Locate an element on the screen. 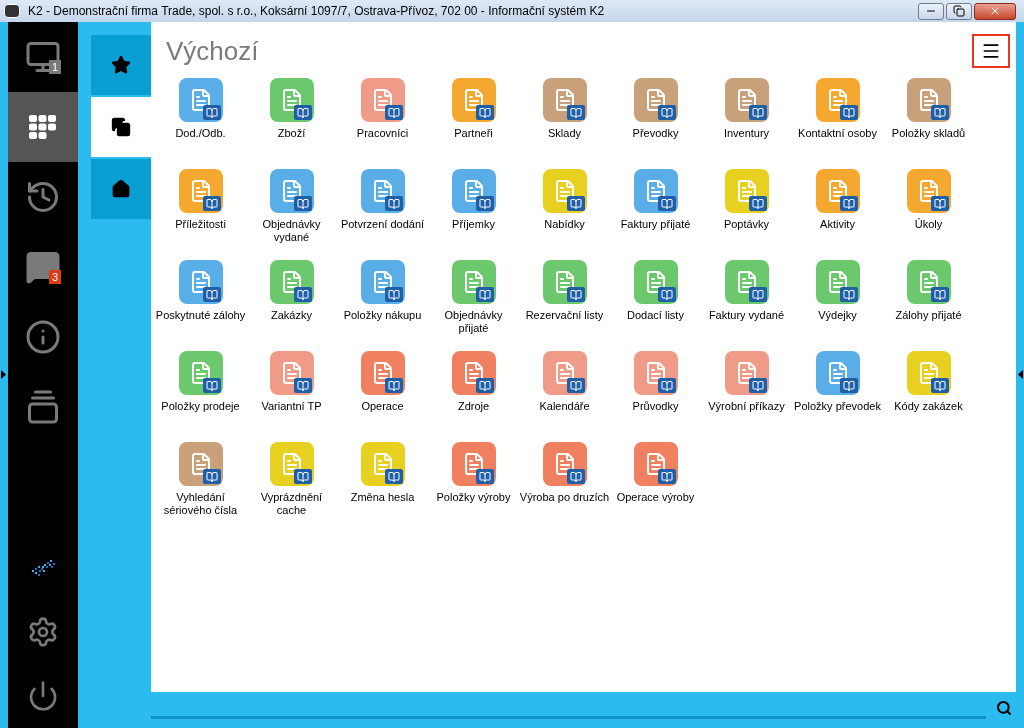 Image resolution: width=1024 pixels, height=728 pixels. app-tile: Operace is located at coordinates (382, 396).